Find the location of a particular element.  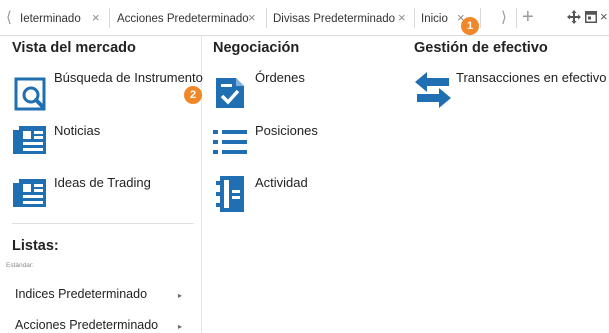

instrument-search-link: Búsqueda de Instrumento is located at coordinates (128, 77).